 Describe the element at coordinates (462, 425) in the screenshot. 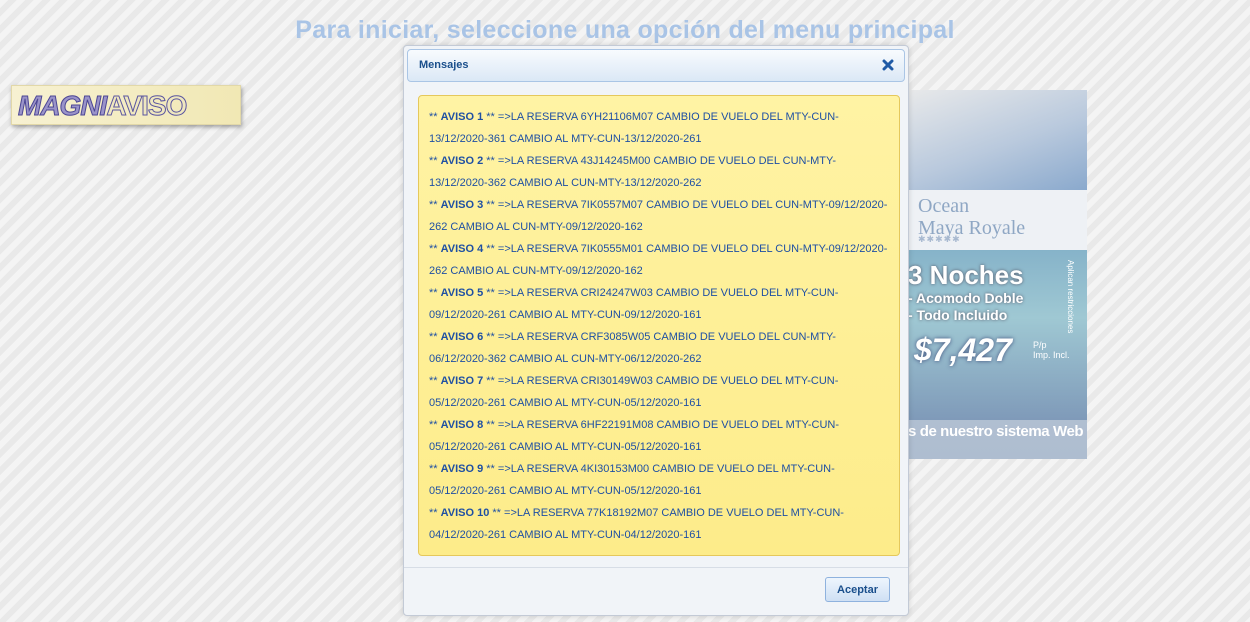

I see `message-label: AVISO 8` at that location.